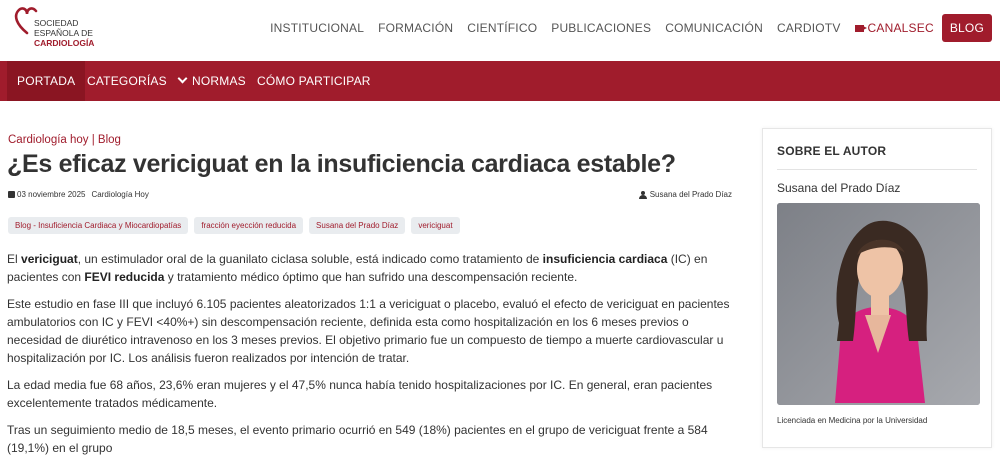 This screenshot has height=466, width=1000. What do you see at coordinates (46, 81) in the screenshot?
I see `subnav-portada: PORTADA` at bounding box center [46, 81].